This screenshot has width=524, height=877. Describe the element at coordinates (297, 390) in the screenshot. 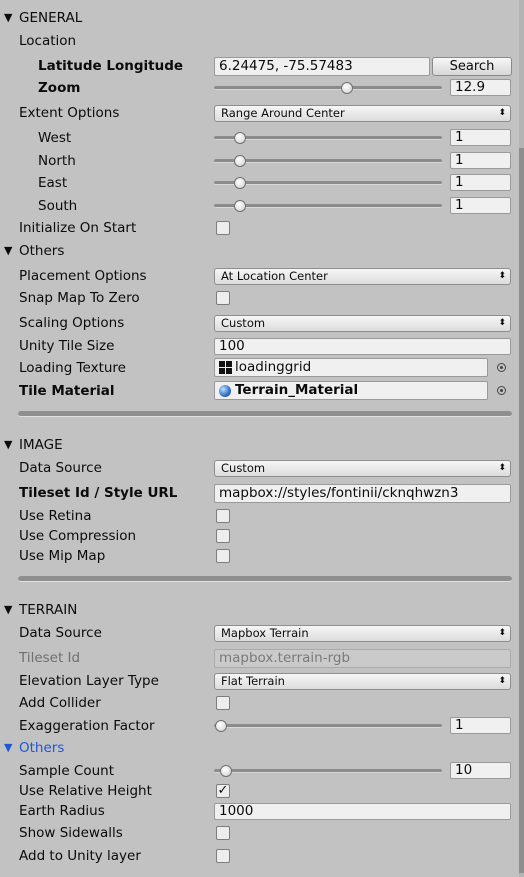

I see `tile-material-value: Terrain_Material` at that location.